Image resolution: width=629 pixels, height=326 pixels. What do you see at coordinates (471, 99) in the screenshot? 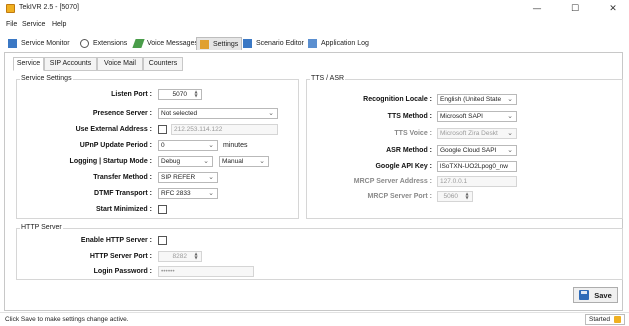
I see `recognition-locale-value: English (United State` at bounding box center [471, 99].